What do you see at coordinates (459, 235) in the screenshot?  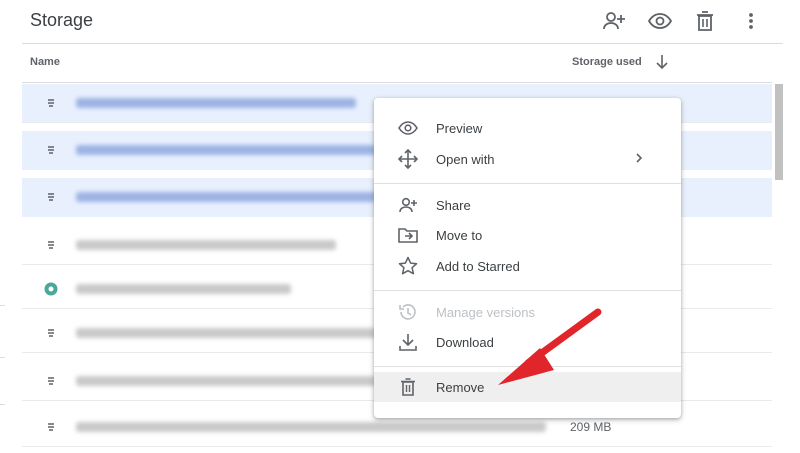 I see `menu-label-move-to: Move to` at bounding box center [459, 235].